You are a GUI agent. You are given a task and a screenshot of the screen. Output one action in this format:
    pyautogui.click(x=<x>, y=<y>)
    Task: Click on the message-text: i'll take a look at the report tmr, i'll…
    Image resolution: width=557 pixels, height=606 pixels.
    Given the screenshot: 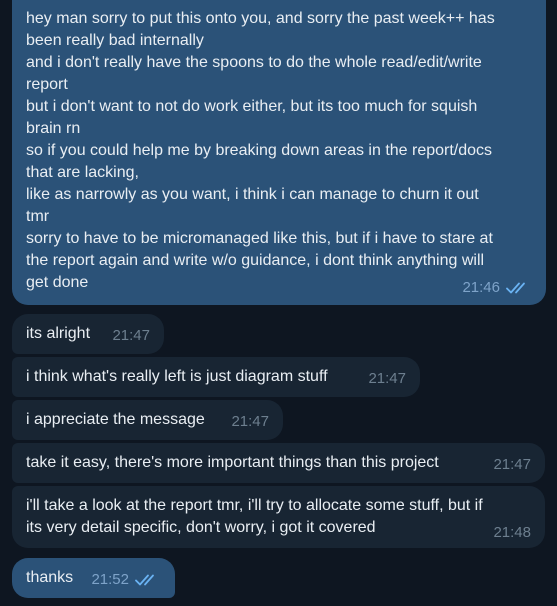 What is the action you would take?
    pyautogui.click(x=278, y=517)
    